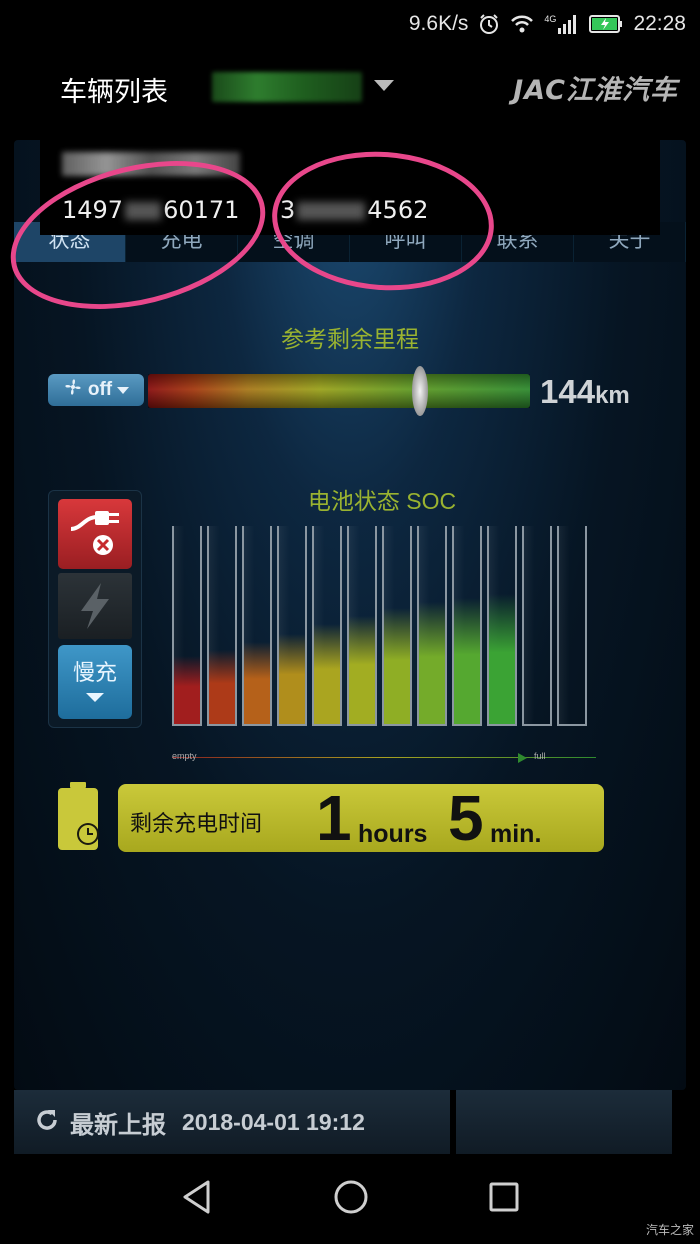 Image resolution: width=700 pixels, height=1244 pixels. What do you see at coordinates (350, 24) in the screenshot?
I see `status-bar: 9.6K/s 4G 22:28` at bounding box center [350, 24].